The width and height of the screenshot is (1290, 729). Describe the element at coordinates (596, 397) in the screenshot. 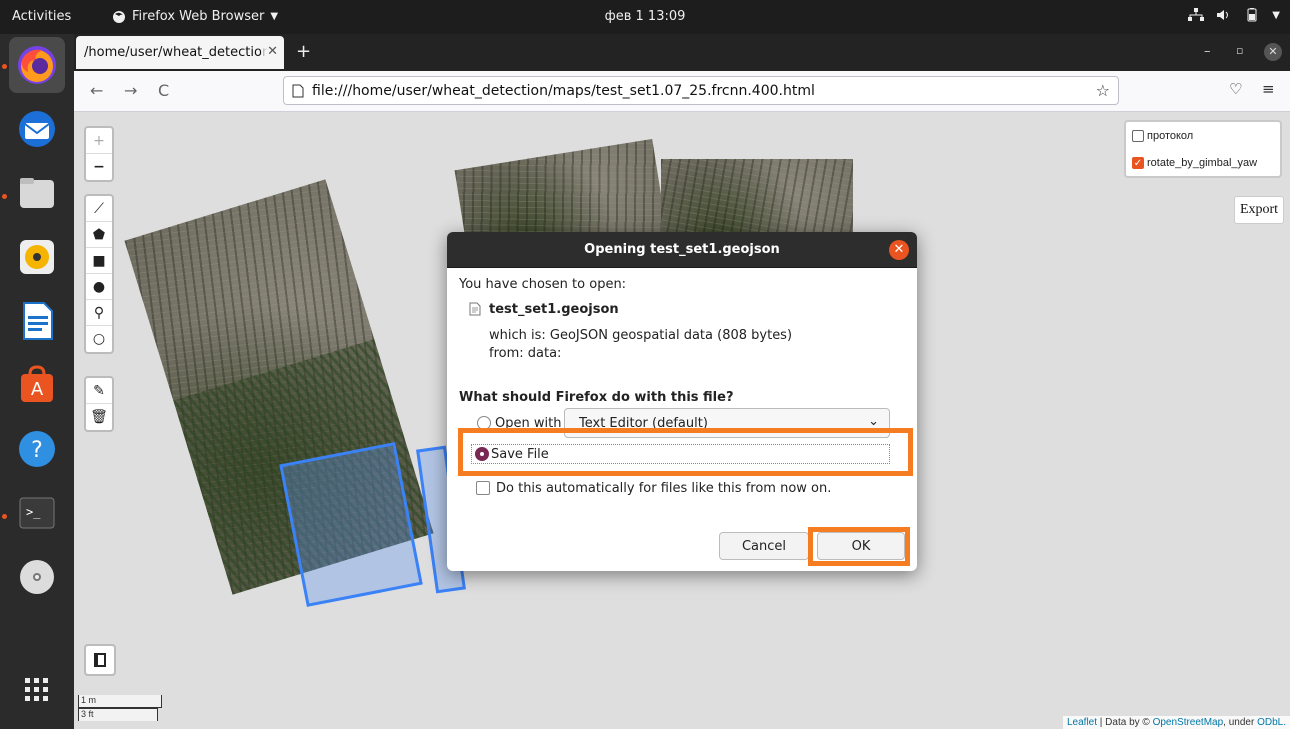

I see `dialog-question: What should Firefox do with this file?` at that location.